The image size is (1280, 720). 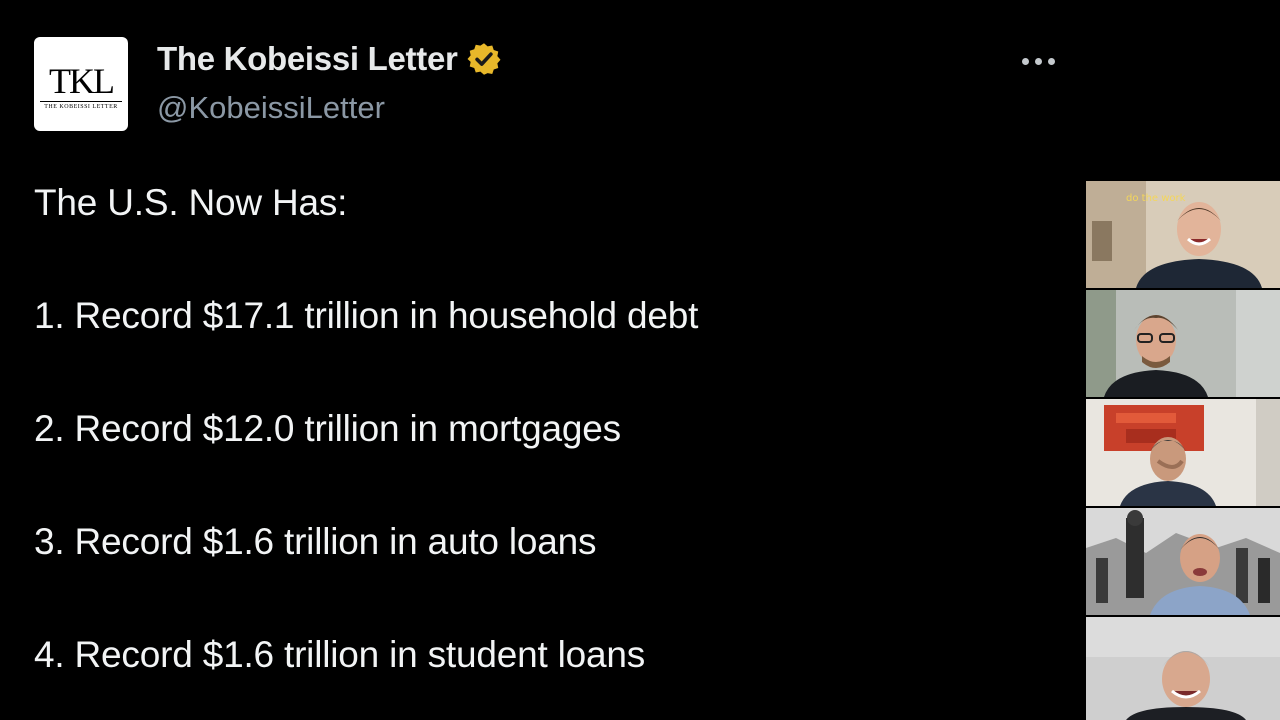 I want to click on author-handle: @KobeissiLetter, so click(x=271, y=108).